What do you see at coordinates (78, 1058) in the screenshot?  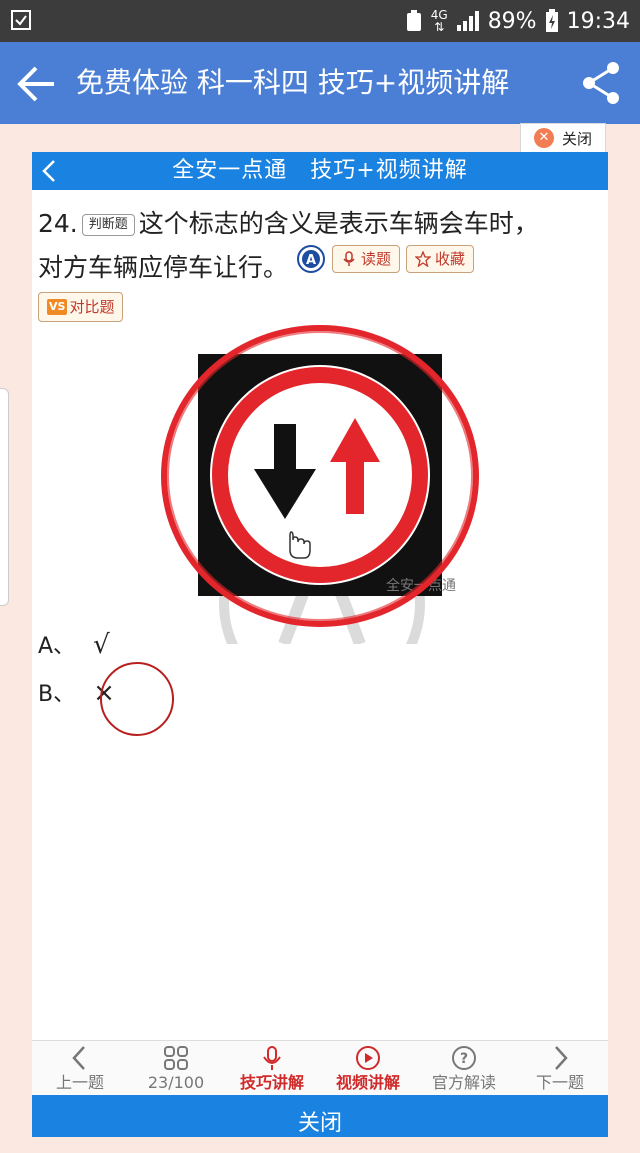 I see `chevron-left-icon` at bounding box center [78, 1058].